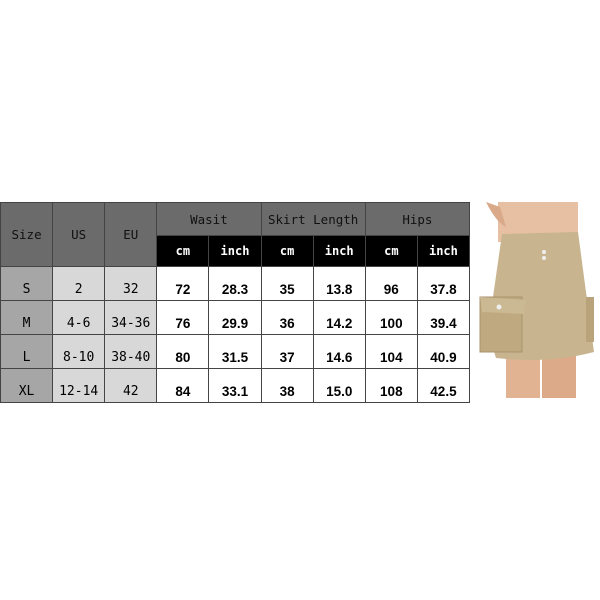  Describe the element at coordinates (339, 385) in the screenshot. I see `table-cell: 15.0` at that location.